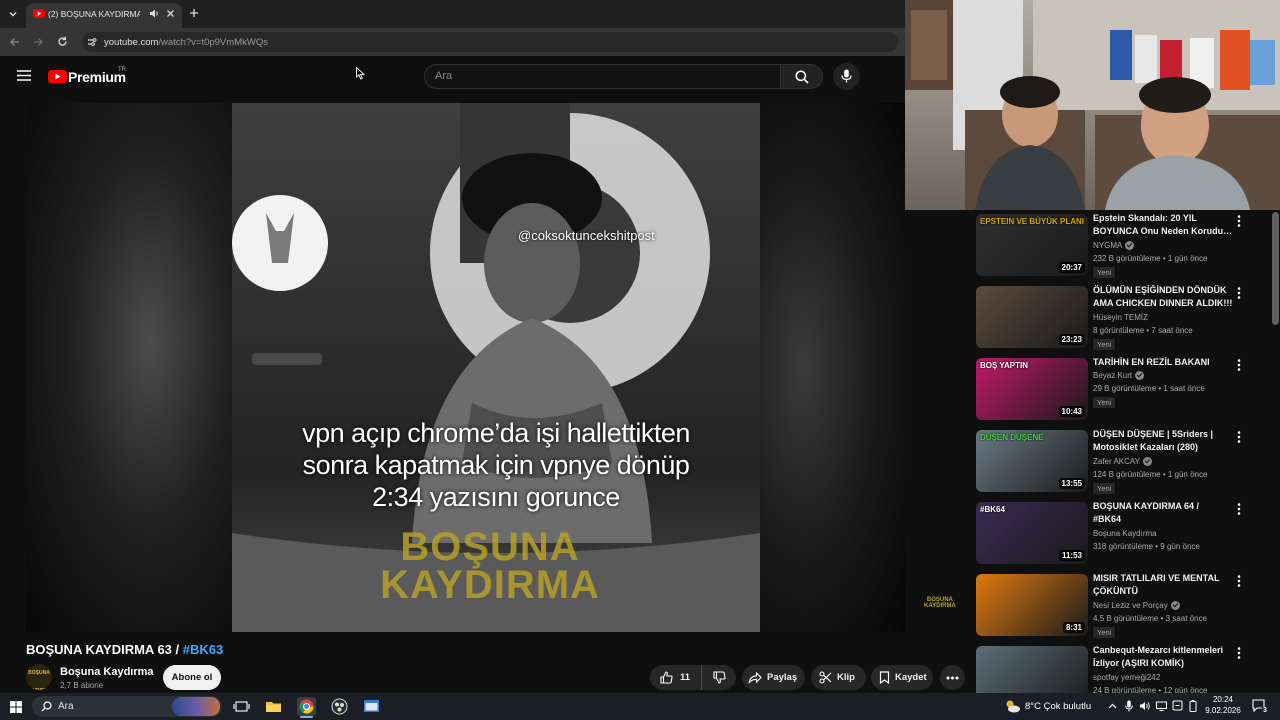  Describe the element at coordinates (1032, 533) in the screenshot. I see `recommendation-thumbnail: #BK64 11:53` at that location.